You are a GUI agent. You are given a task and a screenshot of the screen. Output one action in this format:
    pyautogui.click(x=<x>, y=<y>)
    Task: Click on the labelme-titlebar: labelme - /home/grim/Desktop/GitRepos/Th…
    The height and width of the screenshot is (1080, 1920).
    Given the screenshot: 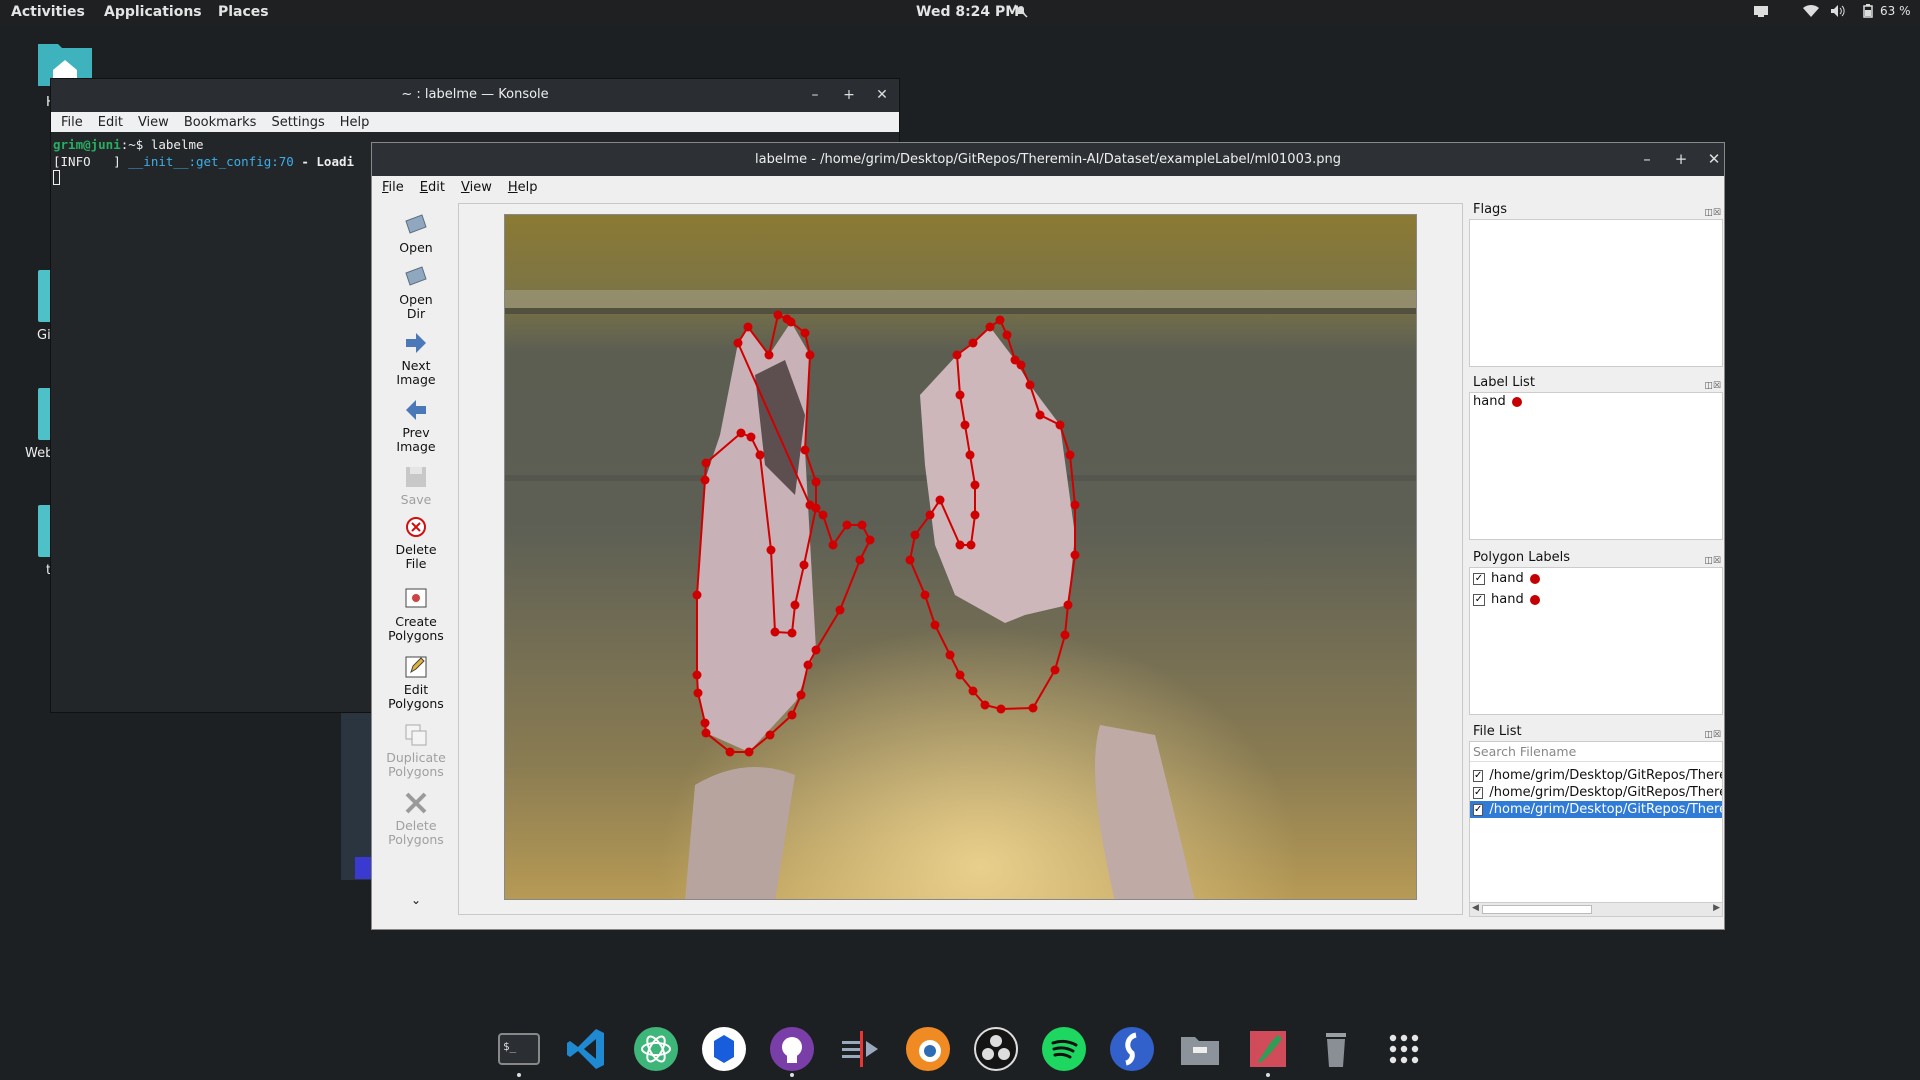 What is the action you would take?
    pyautogui.click(x=1048, y=159)
    